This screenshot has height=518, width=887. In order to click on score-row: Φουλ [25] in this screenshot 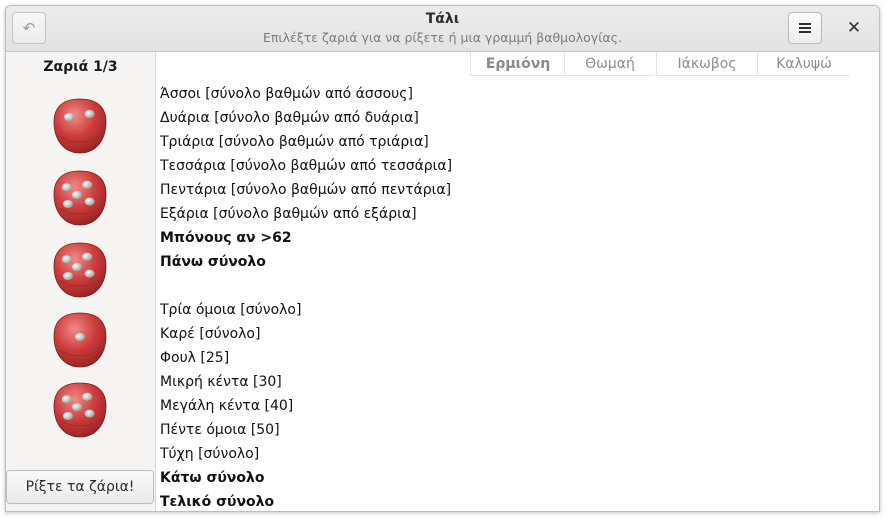, I will do `click(194, 358)`.